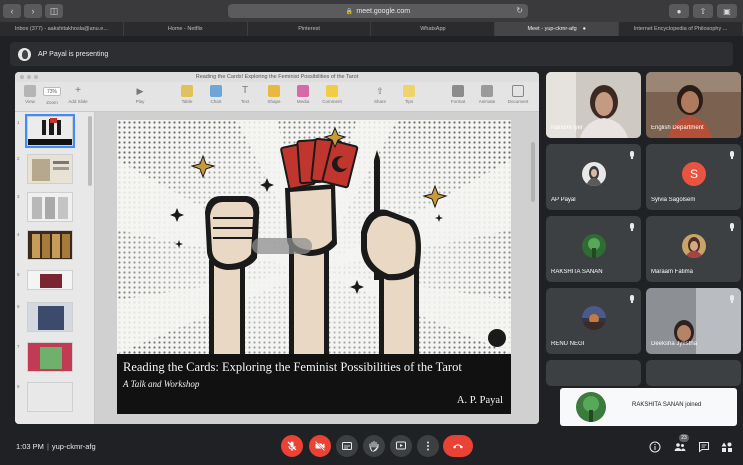  I want to click on toggle-camera-button, so click(320, 446).